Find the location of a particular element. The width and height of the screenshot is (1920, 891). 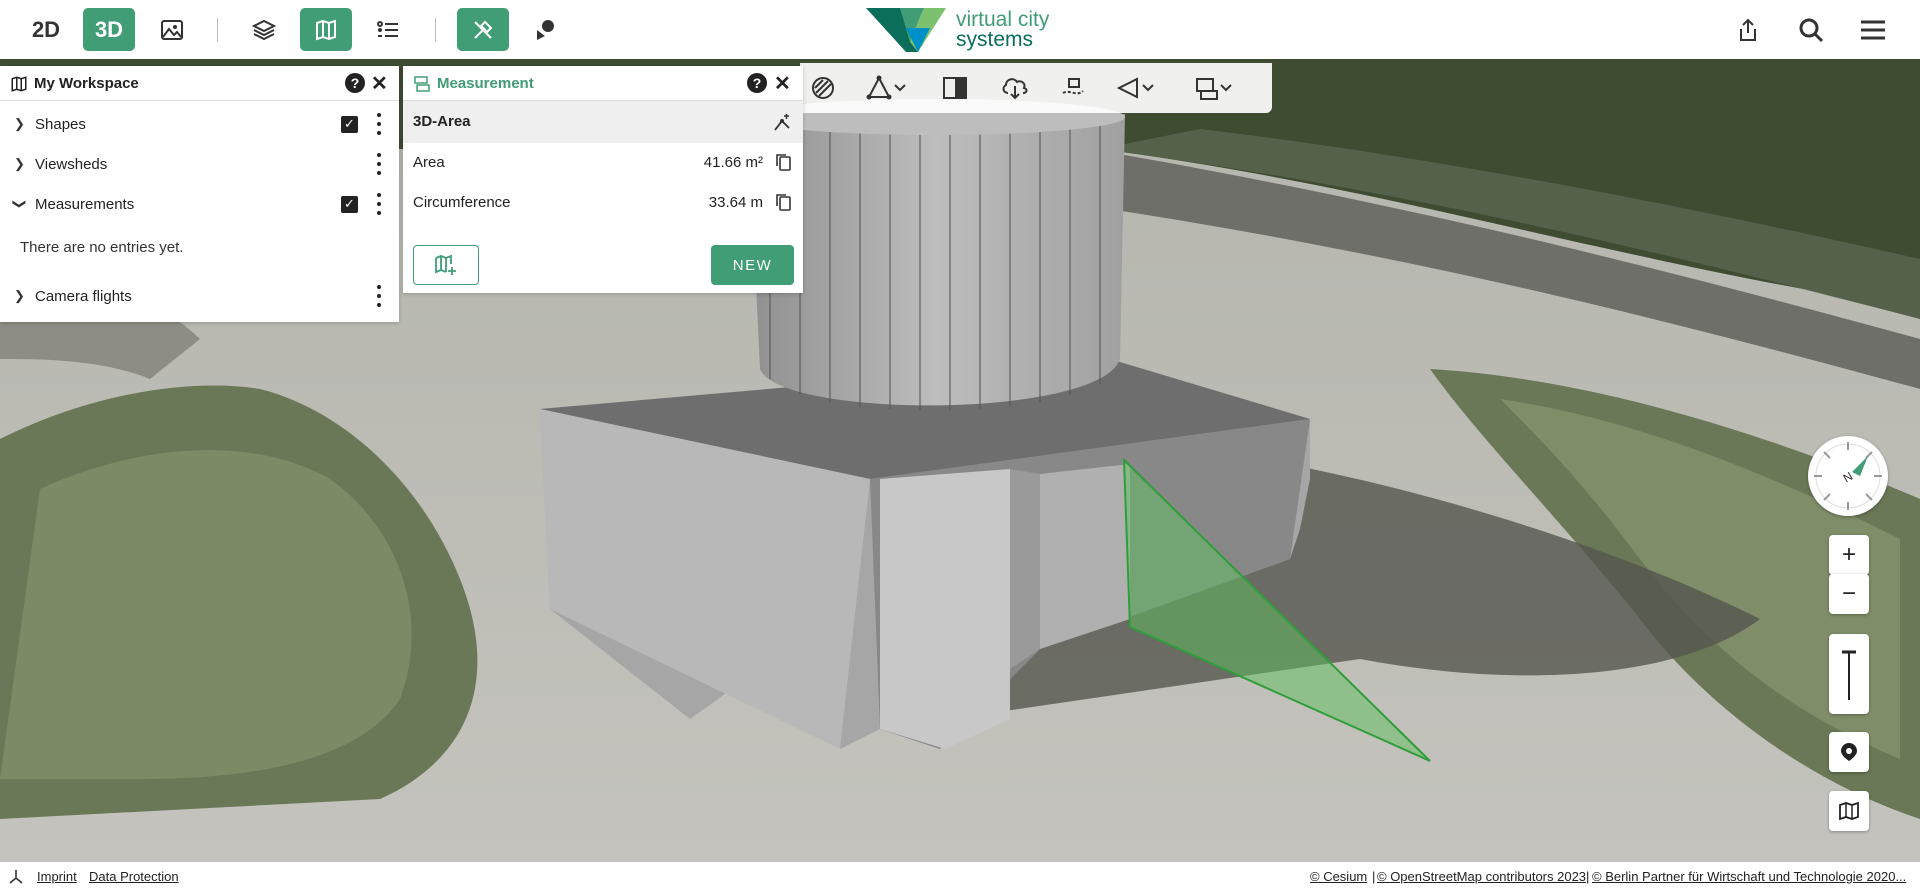

logo-text-line2: systems is located at coordinates (995, 39).